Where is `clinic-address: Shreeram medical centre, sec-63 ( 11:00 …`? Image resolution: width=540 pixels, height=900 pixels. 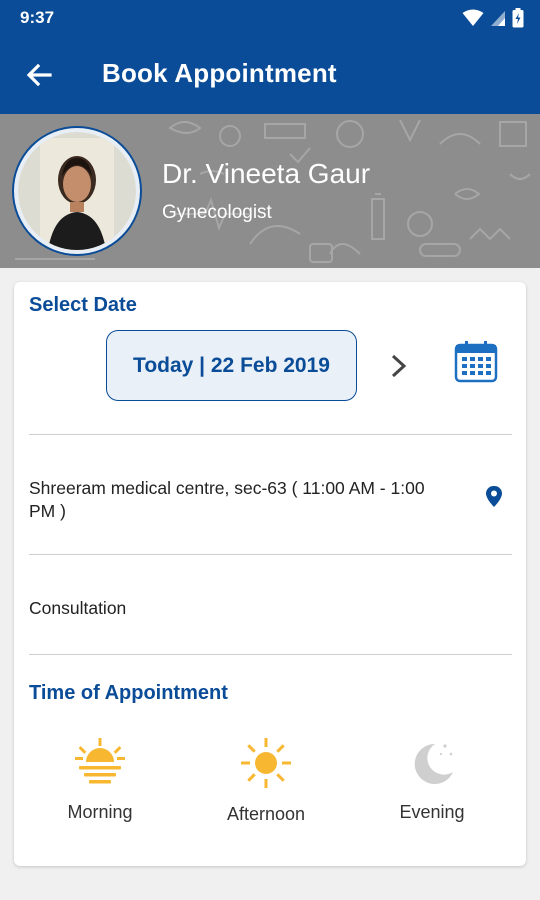 clinic-address: Shreeram medical centre, sec-63 ( 11:00 … is located at coordinates (227, 499).